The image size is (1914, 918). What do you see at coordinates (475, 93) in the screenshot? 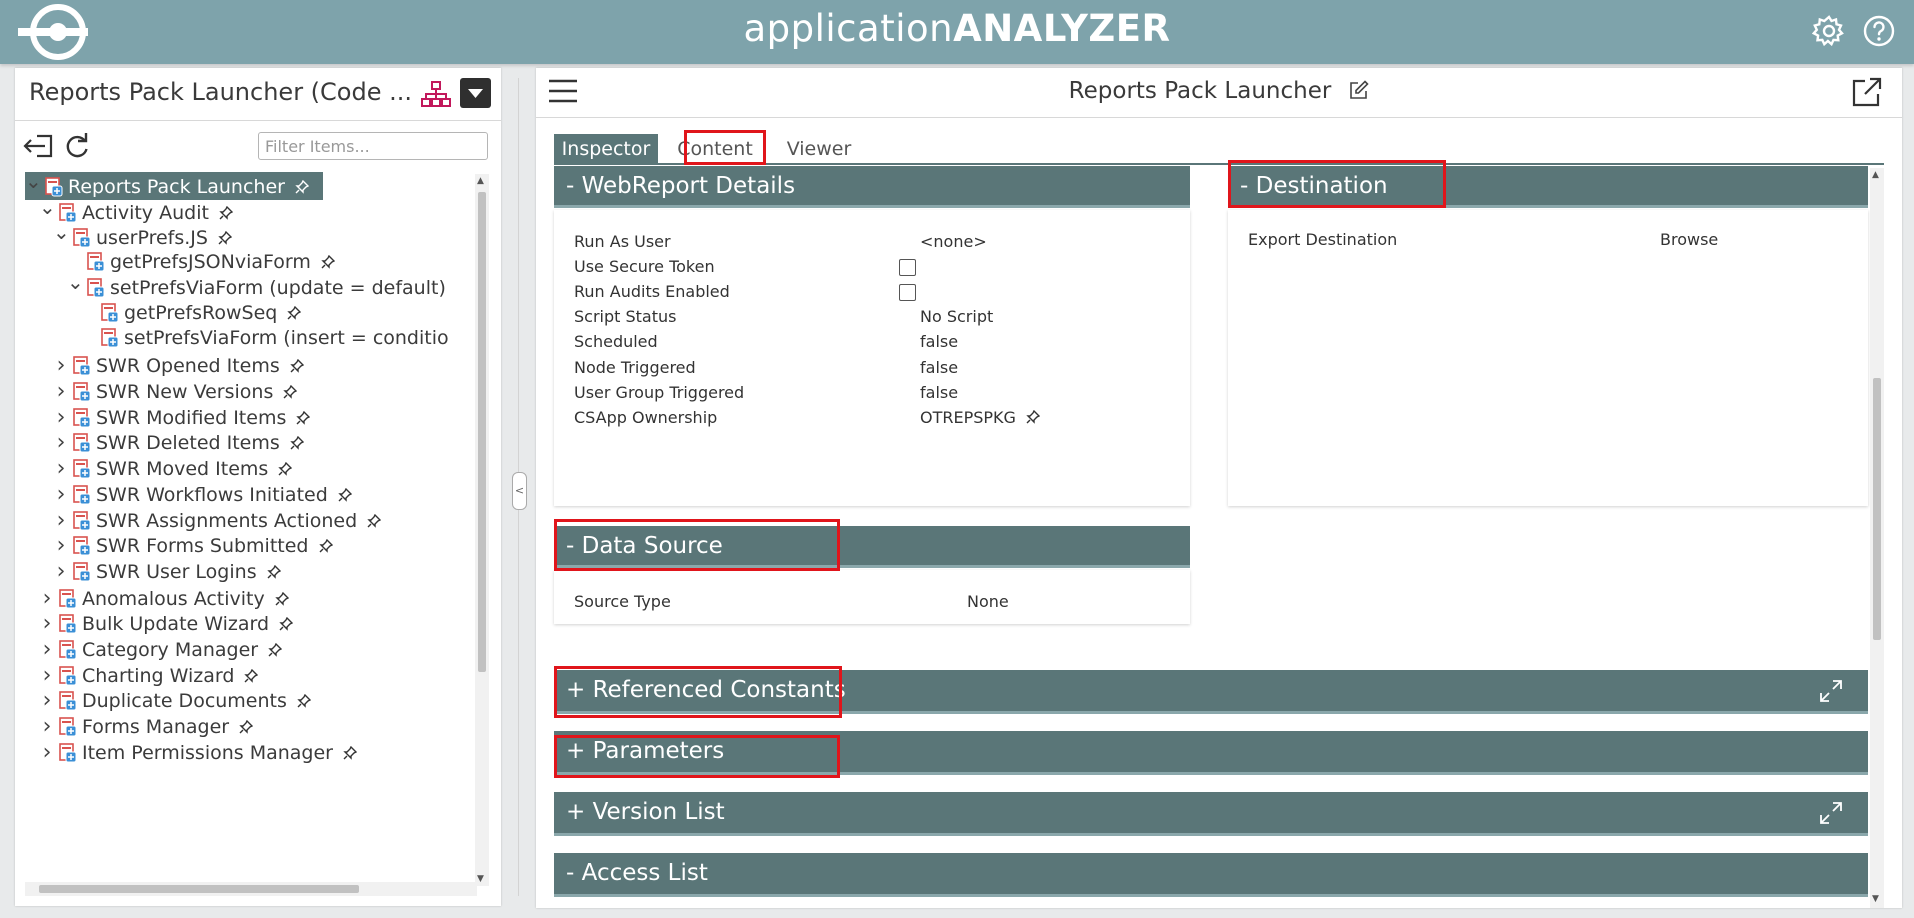
I see `navigator-dropdown-button` at bounding box center [475, 93].